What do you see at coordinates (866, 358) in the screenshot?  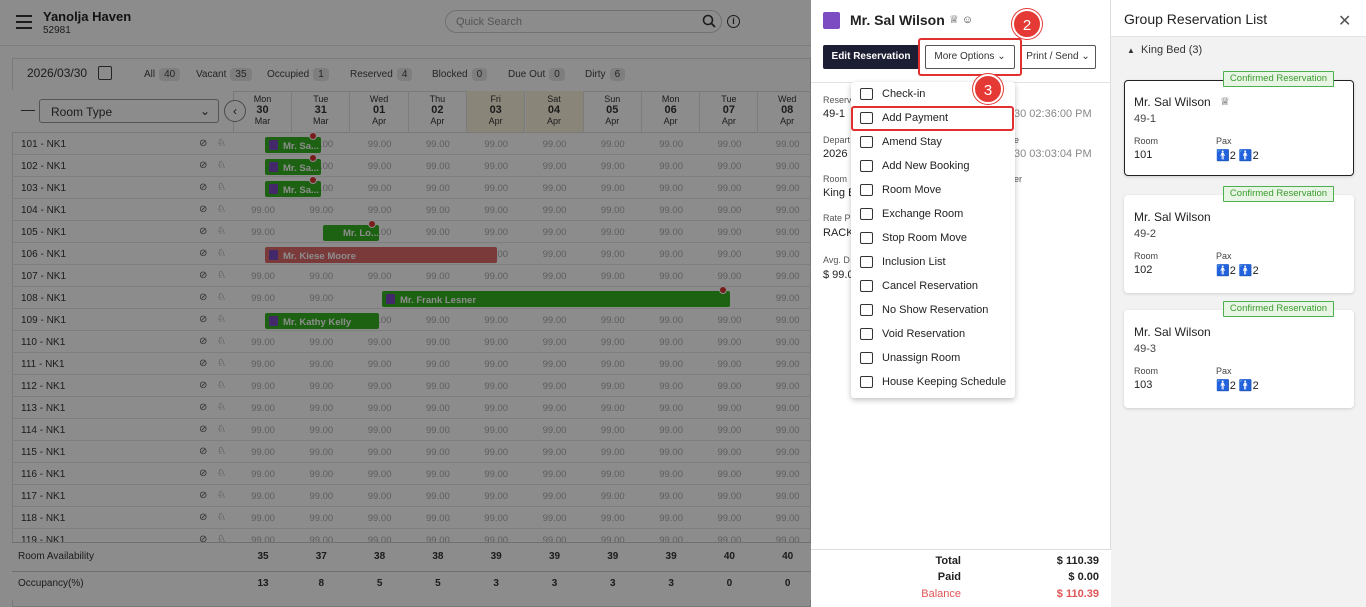 I see `unassign-room-icon` at bounding box center [866, 358].